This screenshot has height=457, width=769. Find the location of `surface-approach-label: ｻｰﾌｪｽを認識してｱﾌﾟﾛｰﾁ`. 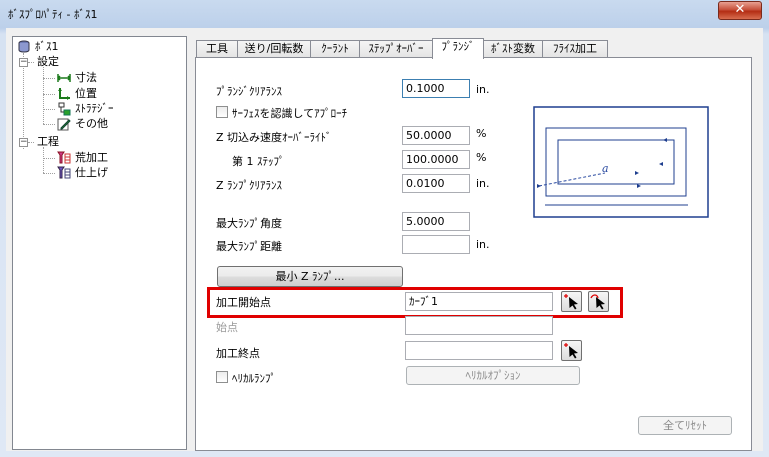

surface-approach-label: ｻｰﾌｪｽを認識してｱﾌﾟﾛｰﾁ is located at coordinates (290, 113).